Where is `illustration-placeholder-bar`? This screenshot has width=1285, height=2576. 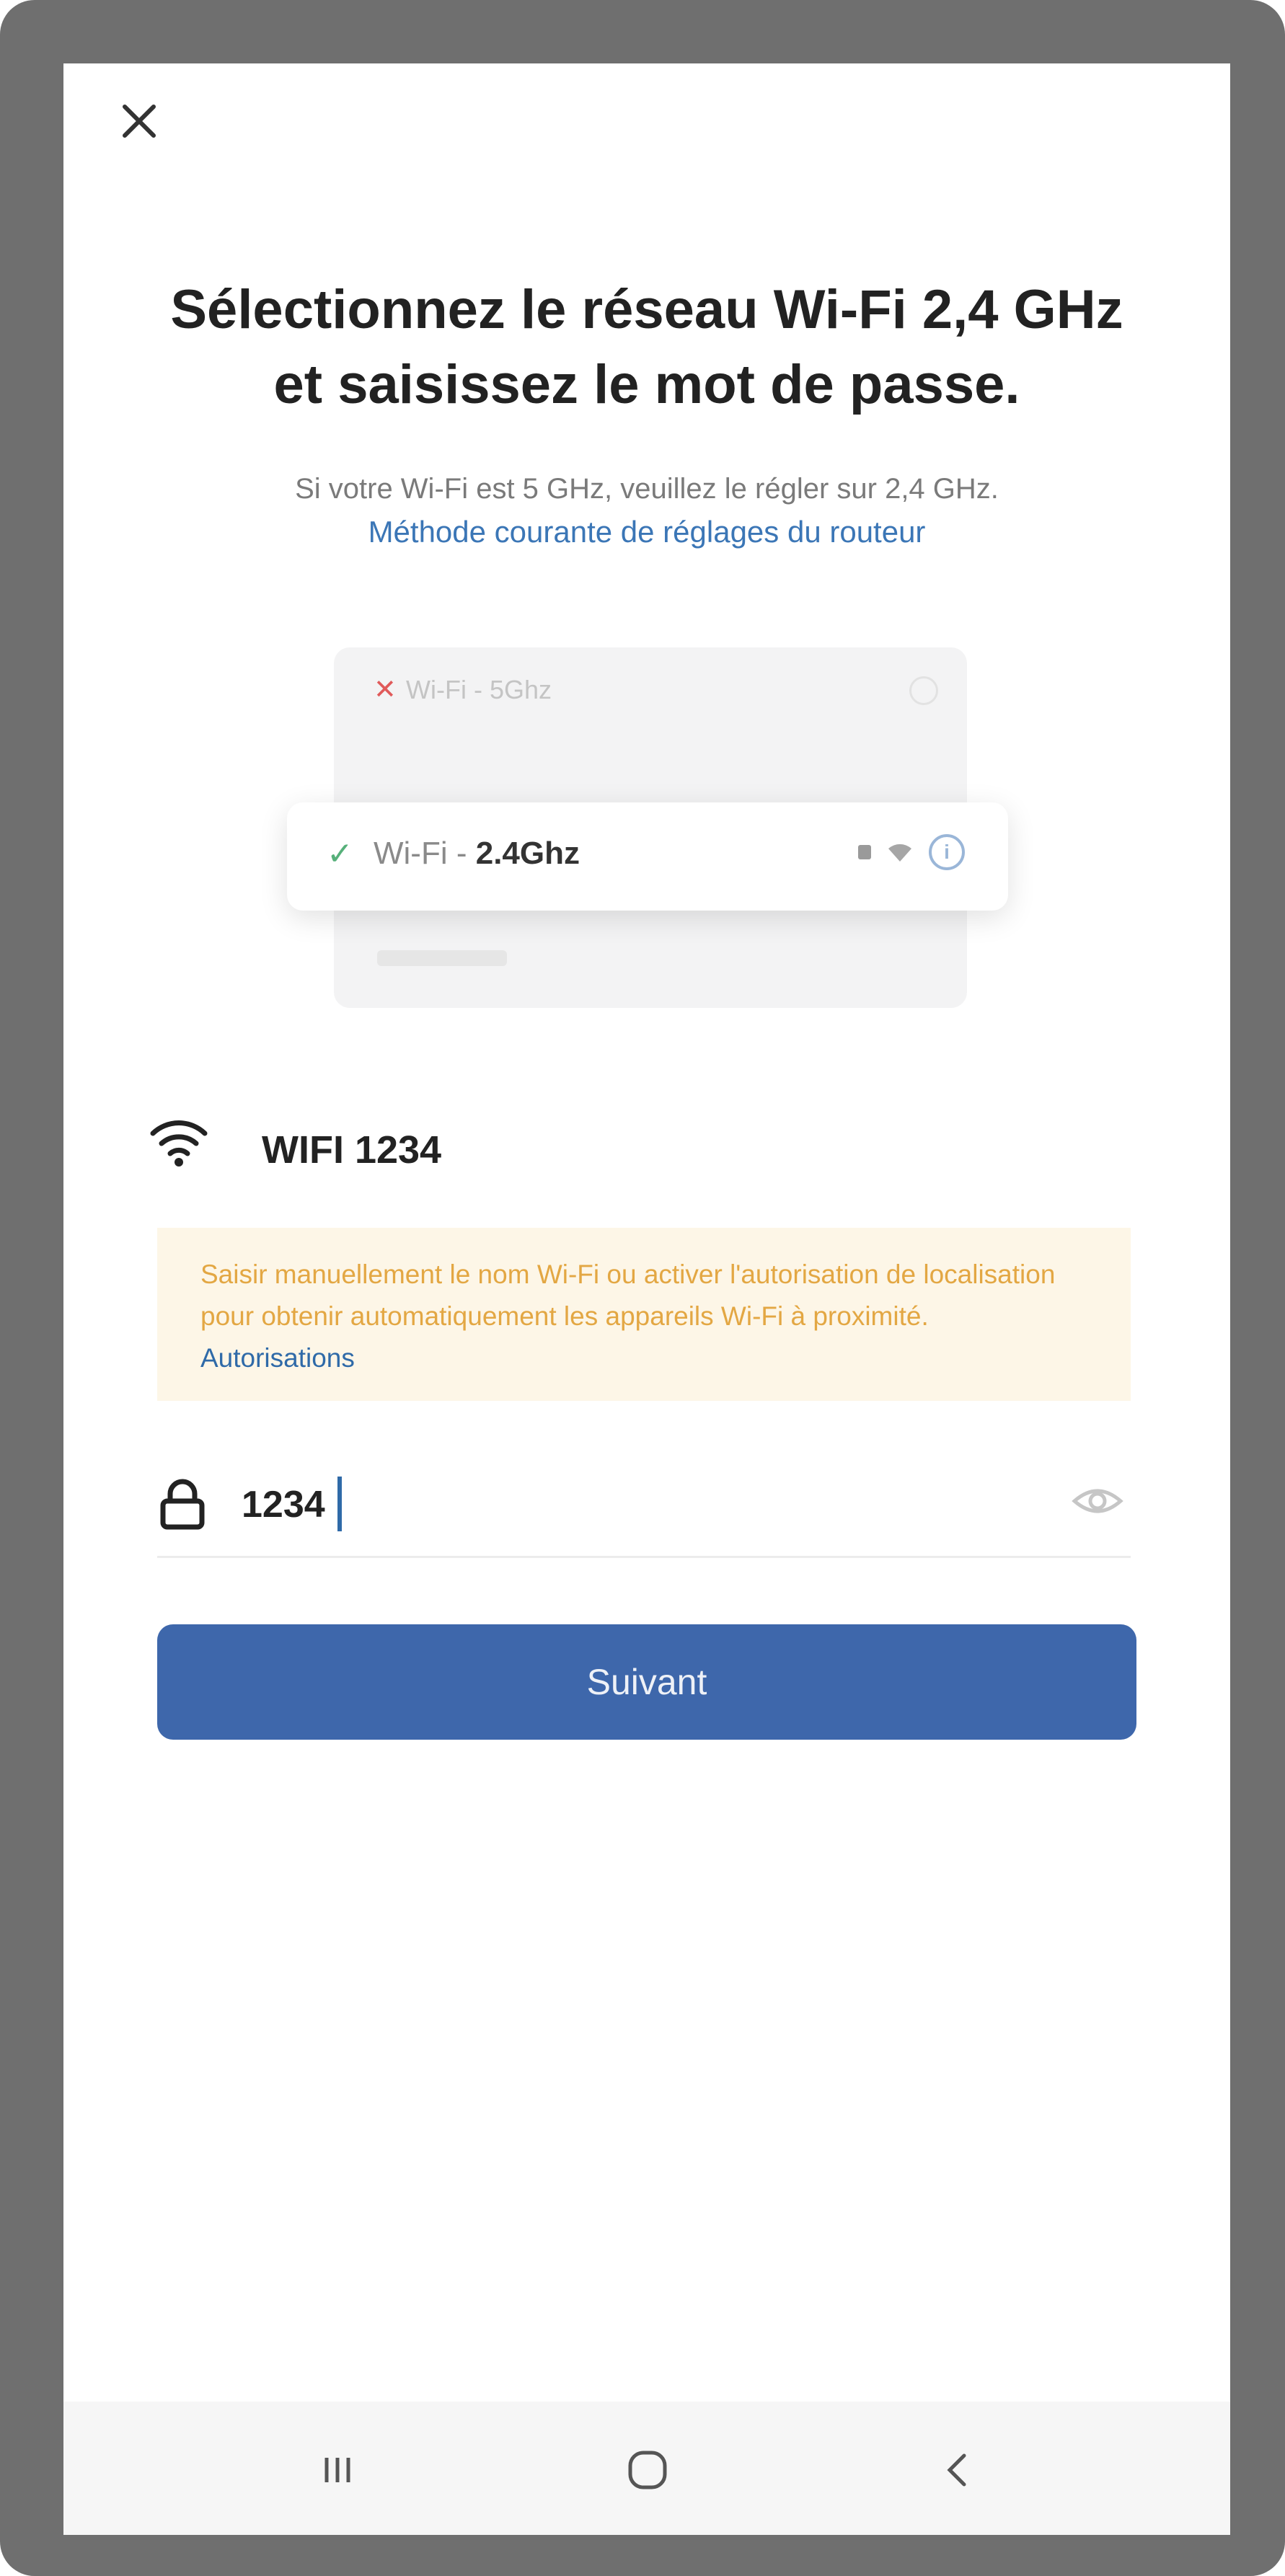
illustration-placeholder-bar is located at coordinates (442, 958).